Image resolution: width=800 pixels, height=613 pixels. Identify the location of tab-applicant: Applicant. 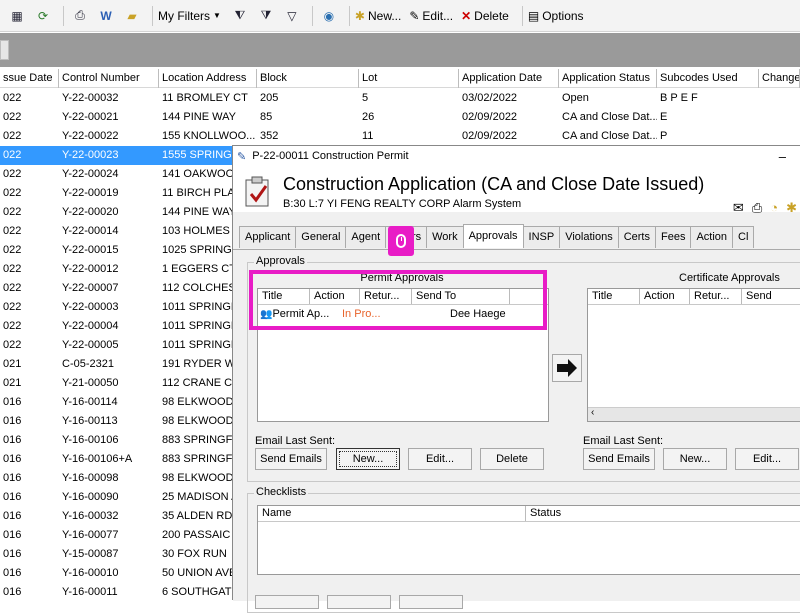
(268, 237).